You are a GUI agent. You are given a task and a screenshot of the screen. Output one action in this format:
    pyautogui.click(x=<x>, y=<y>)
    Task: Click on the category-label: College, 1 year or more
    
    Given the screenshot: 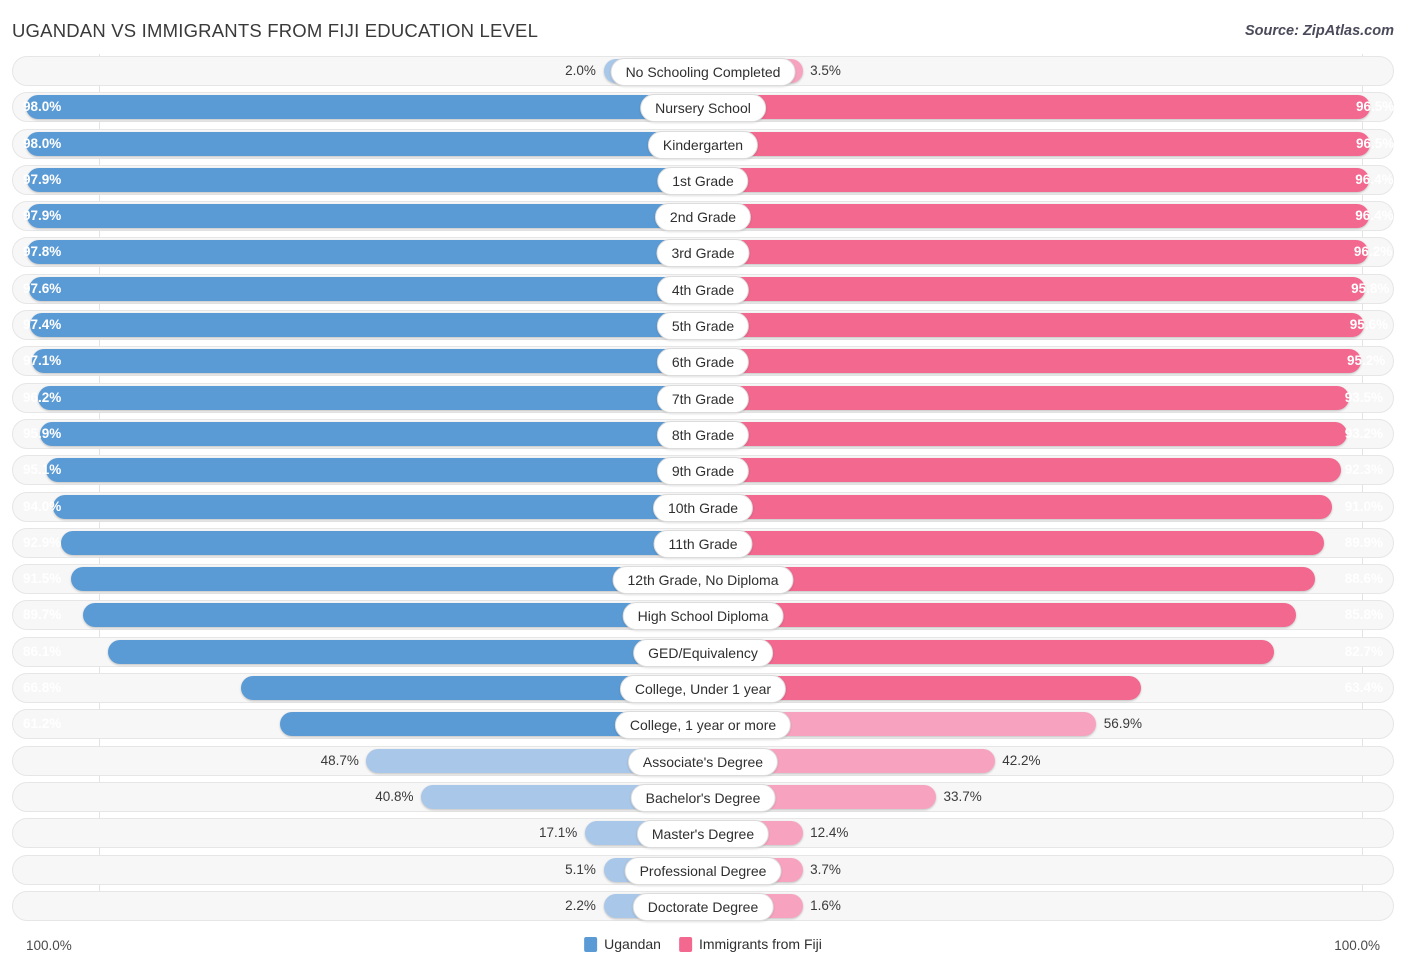 What is the action you would take?
    pyautogui.click(x=703, y=725)
    